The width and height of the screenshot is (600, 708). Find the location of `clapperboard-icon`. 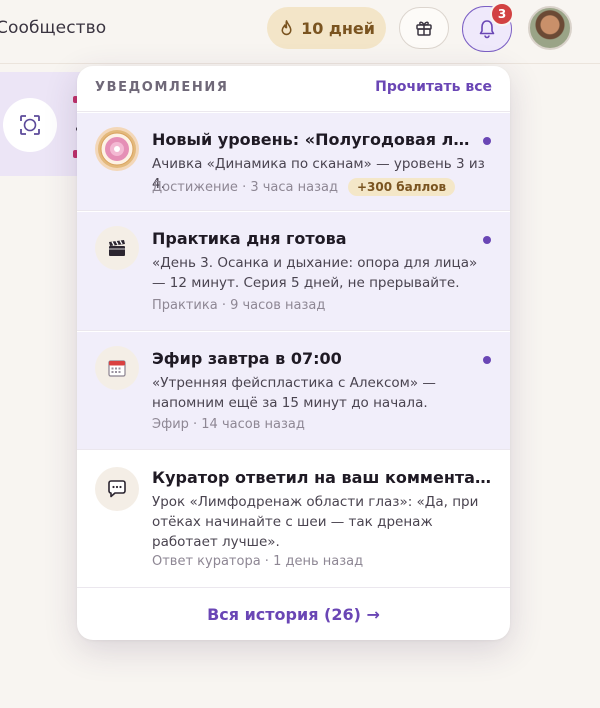

clapperboard-icon is located at coordinates (117, 248).